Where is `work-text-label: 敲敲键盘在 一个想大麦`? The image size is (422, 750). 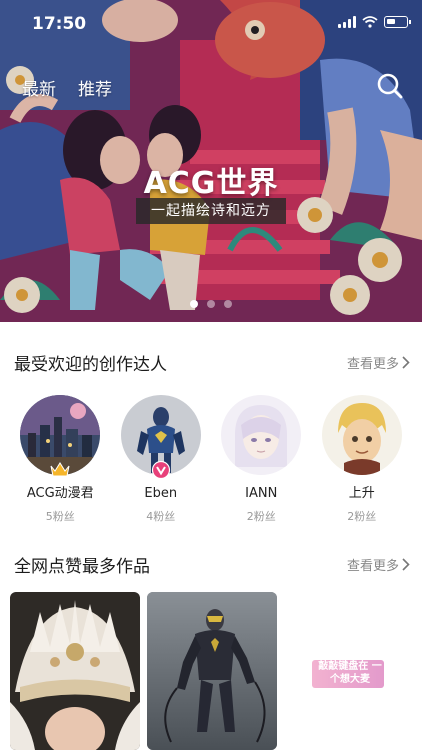
work-text-label: 敲敲键盘在 一个想大麦 is located at coordinates (350, 673).